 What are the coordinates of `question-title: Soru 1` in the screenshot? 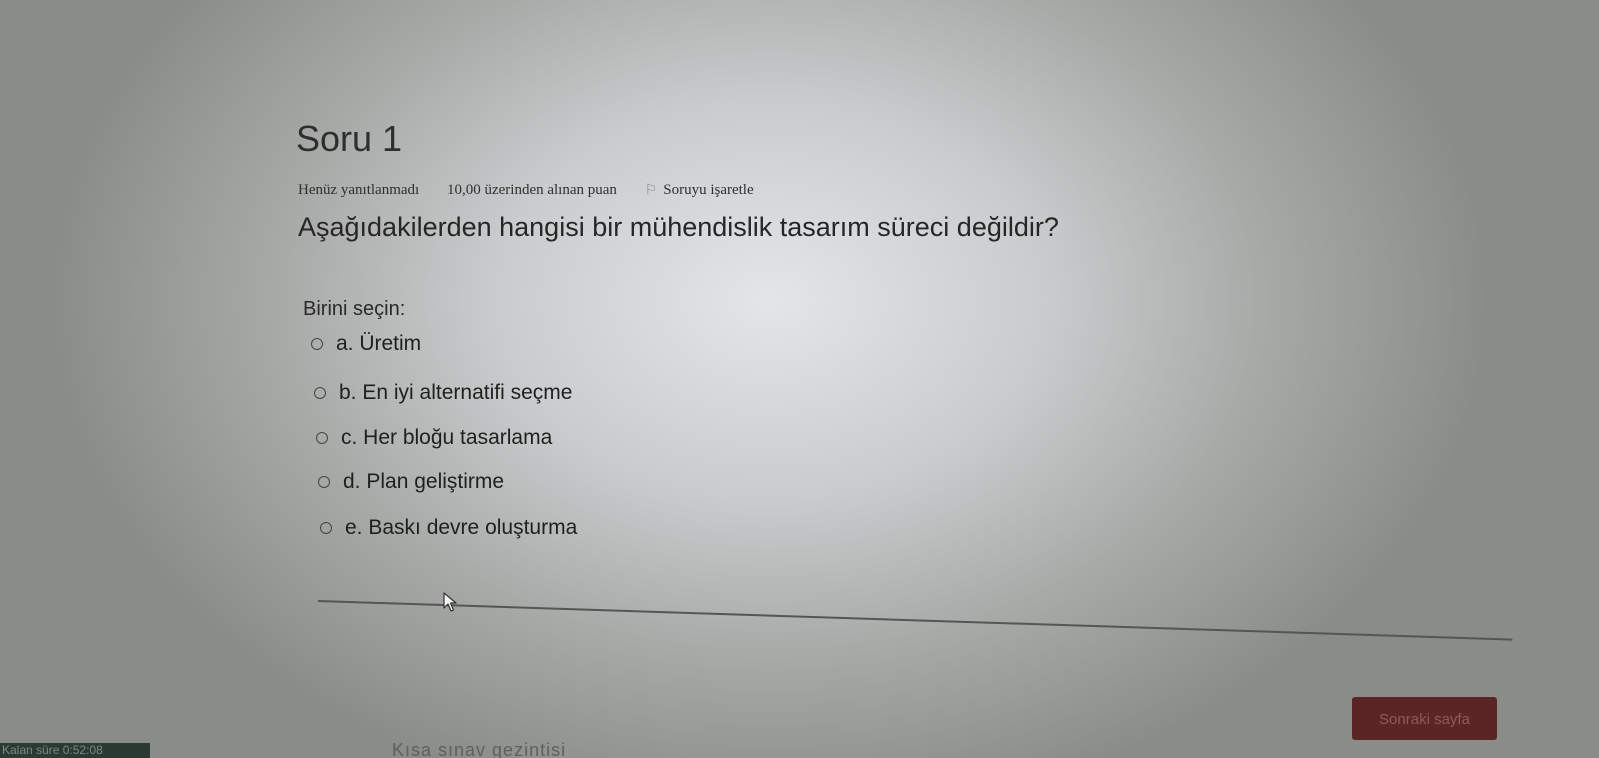 It's located at (349, 138).